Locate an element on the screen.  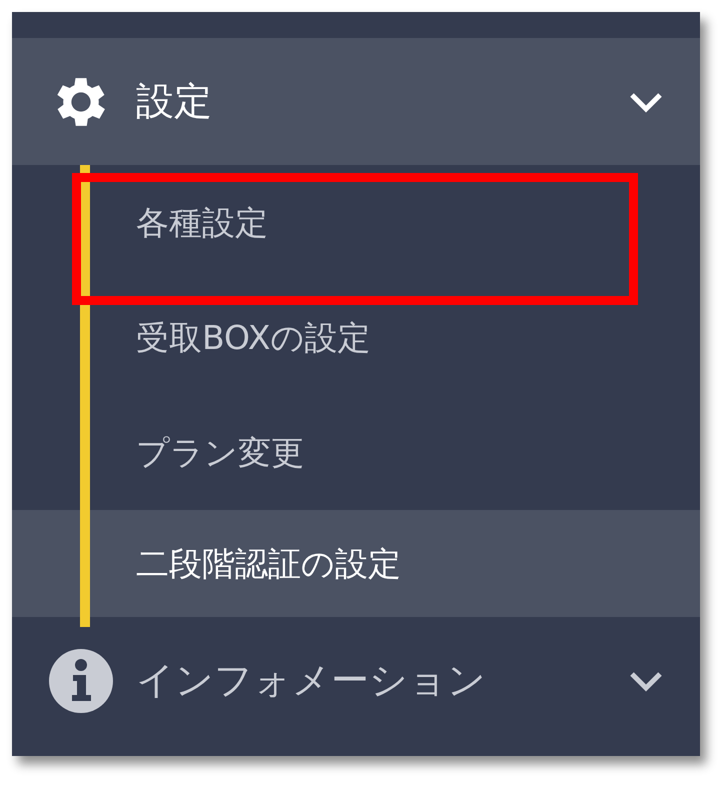
submenu-link: プラン変更 is located at coordinates (220, 453).